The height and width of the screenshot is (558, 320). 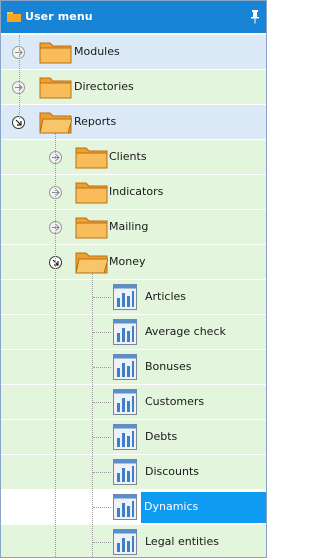 I want to click on tree-item-modules: Modules, so click(x=133, y=52).